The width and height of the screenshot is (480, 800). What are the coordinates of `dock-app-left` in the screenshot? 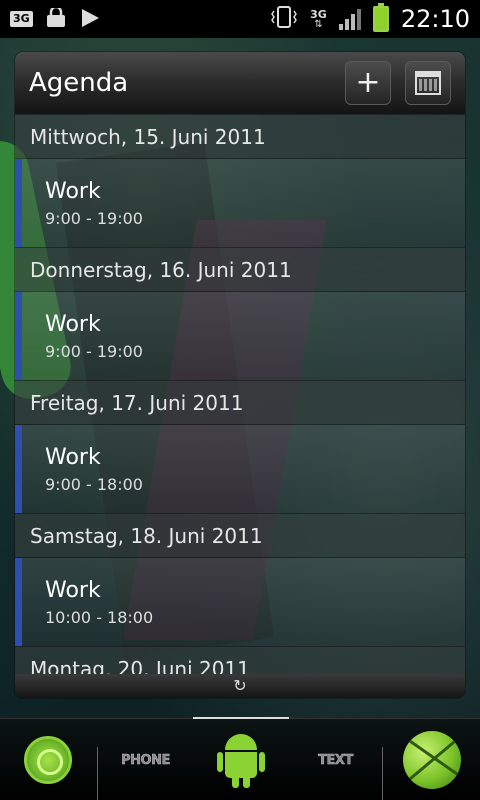 It's located at (48, 759).